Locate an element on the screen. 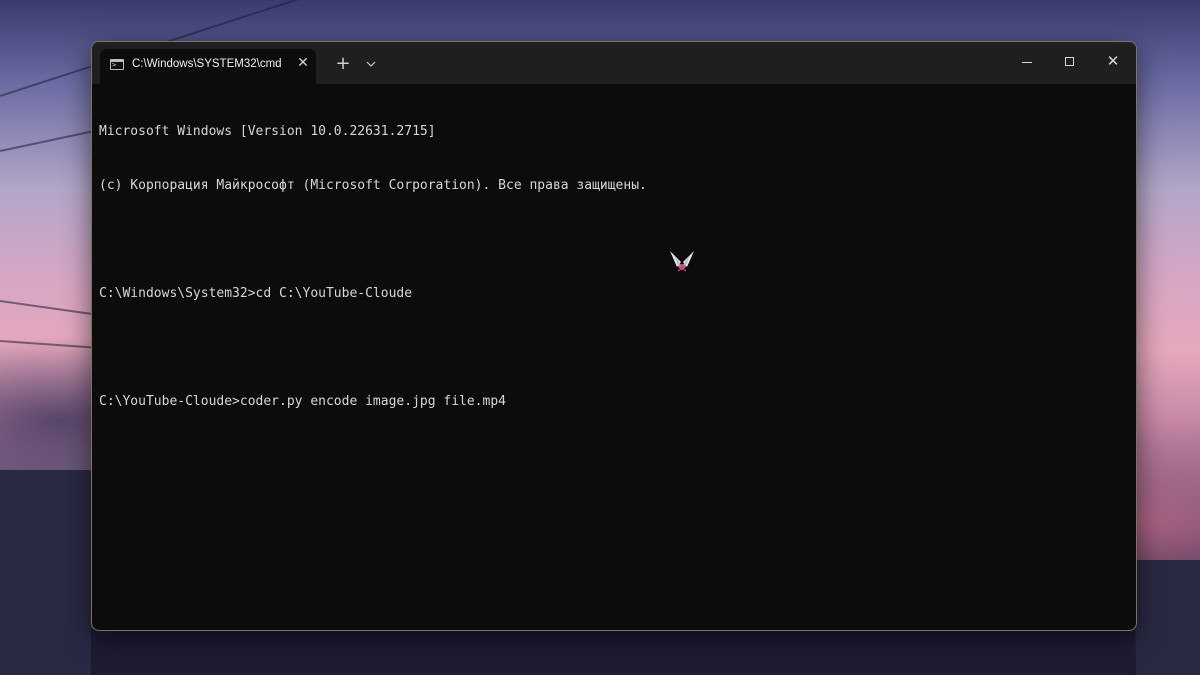 The height and width of the screenshot is (675, 1200). loading-cursor-icon is located at coordinates (682, 261).